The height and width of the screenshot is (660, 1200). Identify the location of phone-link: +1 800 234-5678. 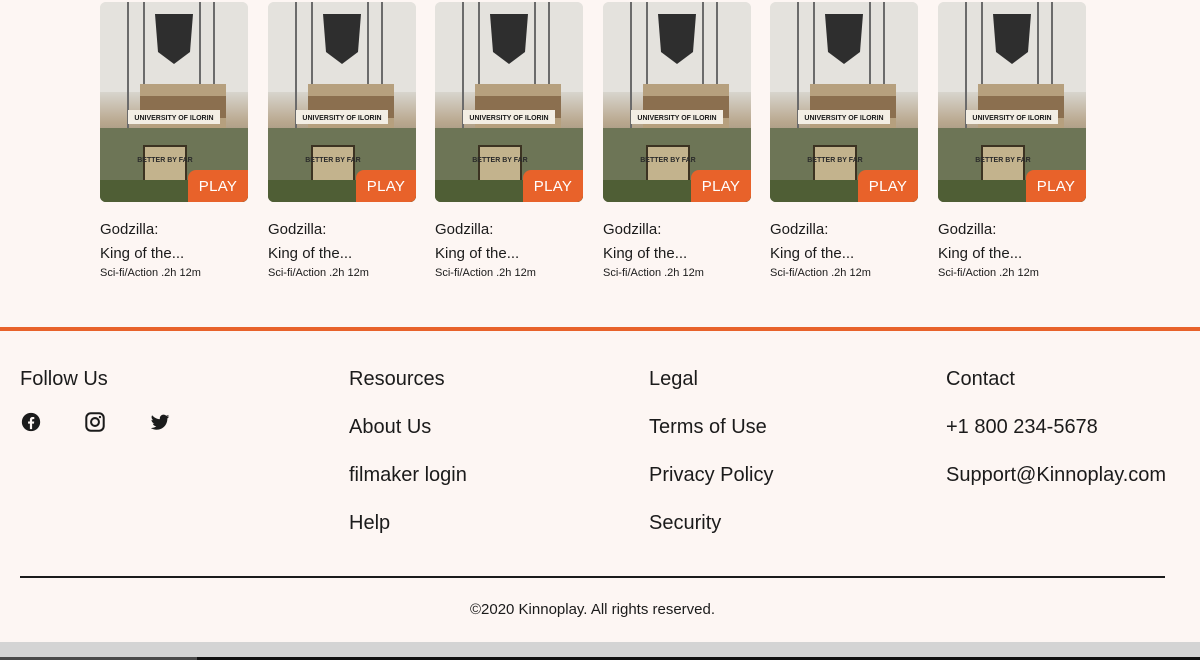
(1056, 427).